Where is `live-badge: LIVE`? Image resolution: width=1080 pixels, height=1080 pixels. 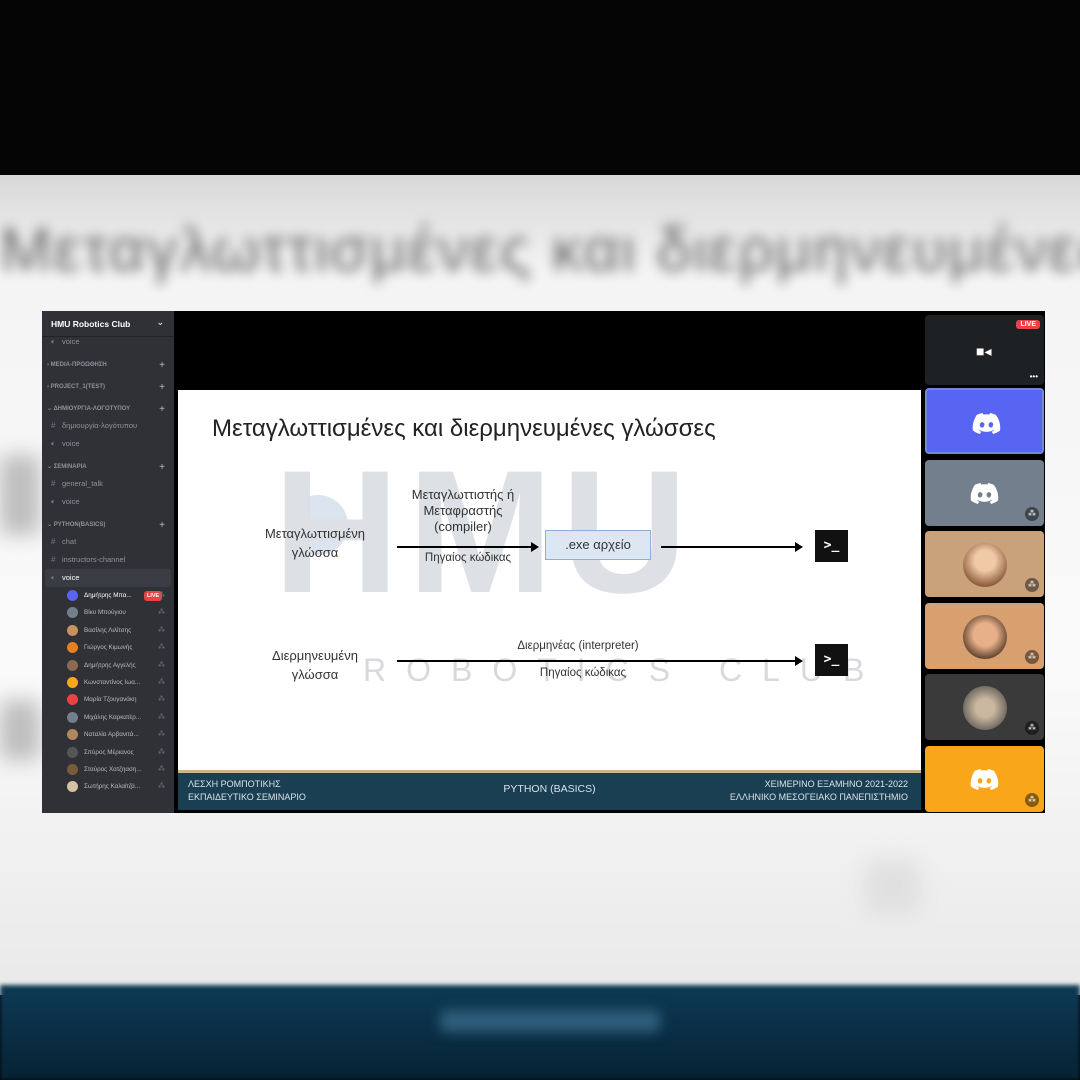
live-badge: LIVE is located at coordinates (1028, 324).